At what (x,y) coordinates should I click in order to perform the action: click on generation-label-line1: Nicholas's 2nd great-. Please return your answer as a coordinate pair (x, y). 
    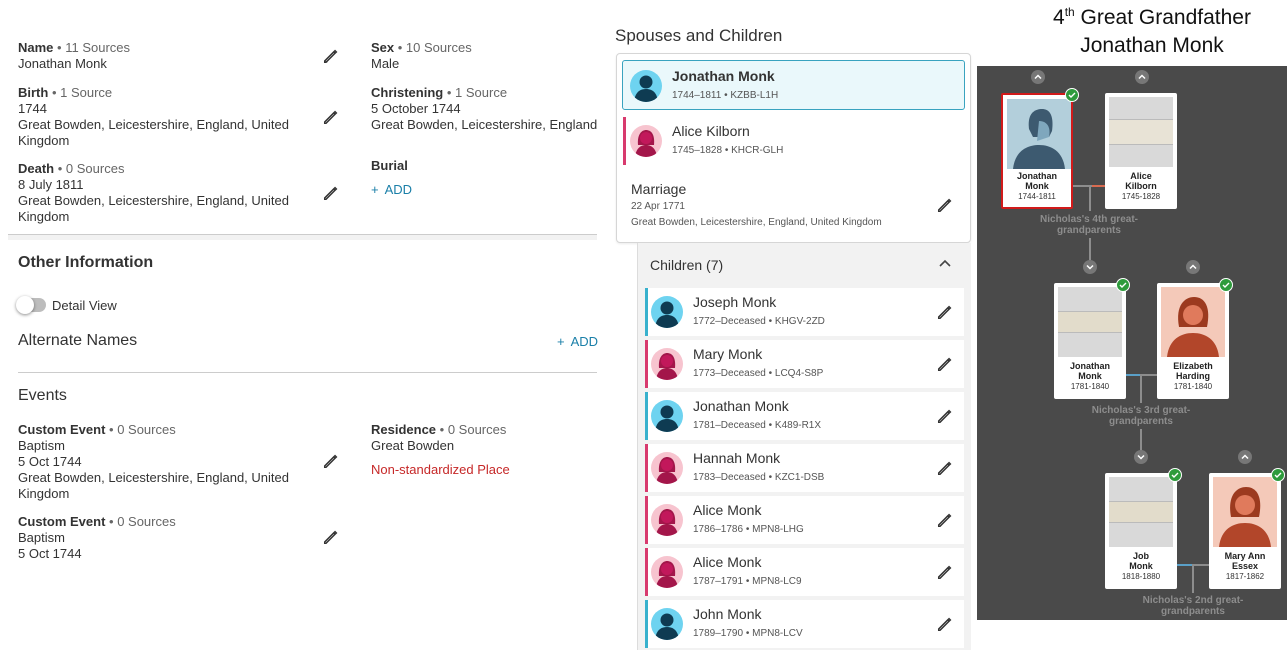
    Looking at the image, I should click on (1193, 600).